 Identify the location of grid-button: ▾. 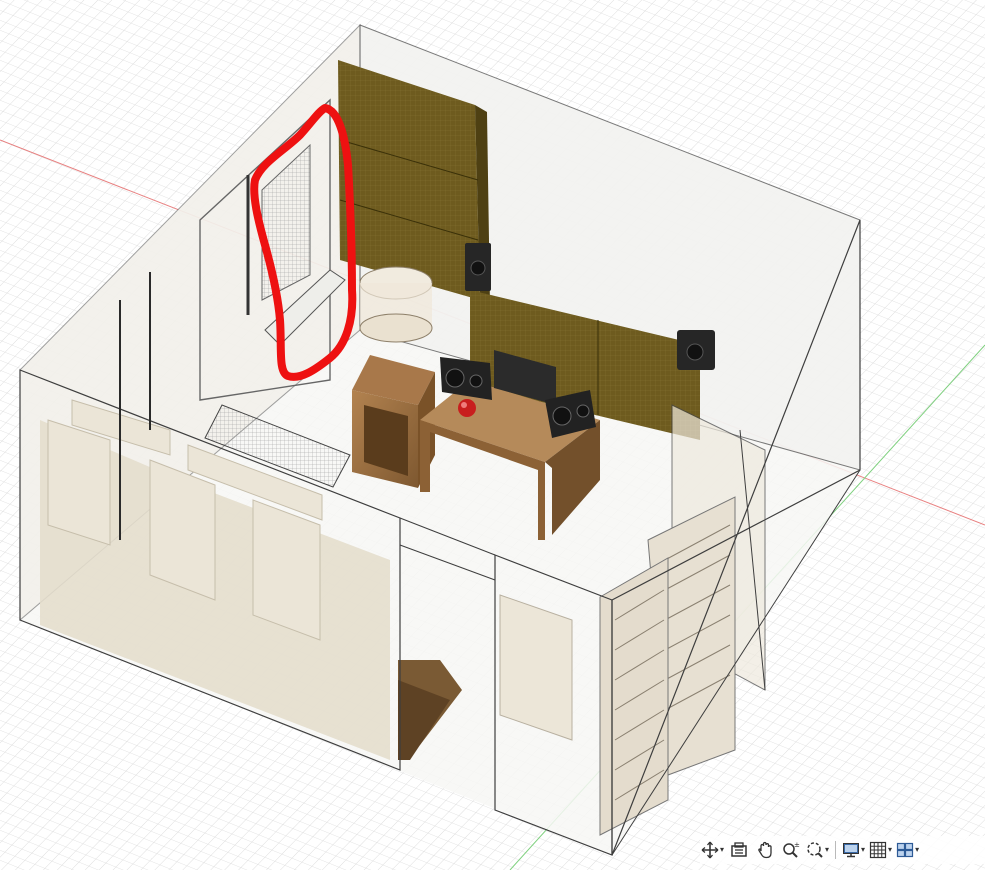
(880, 850).